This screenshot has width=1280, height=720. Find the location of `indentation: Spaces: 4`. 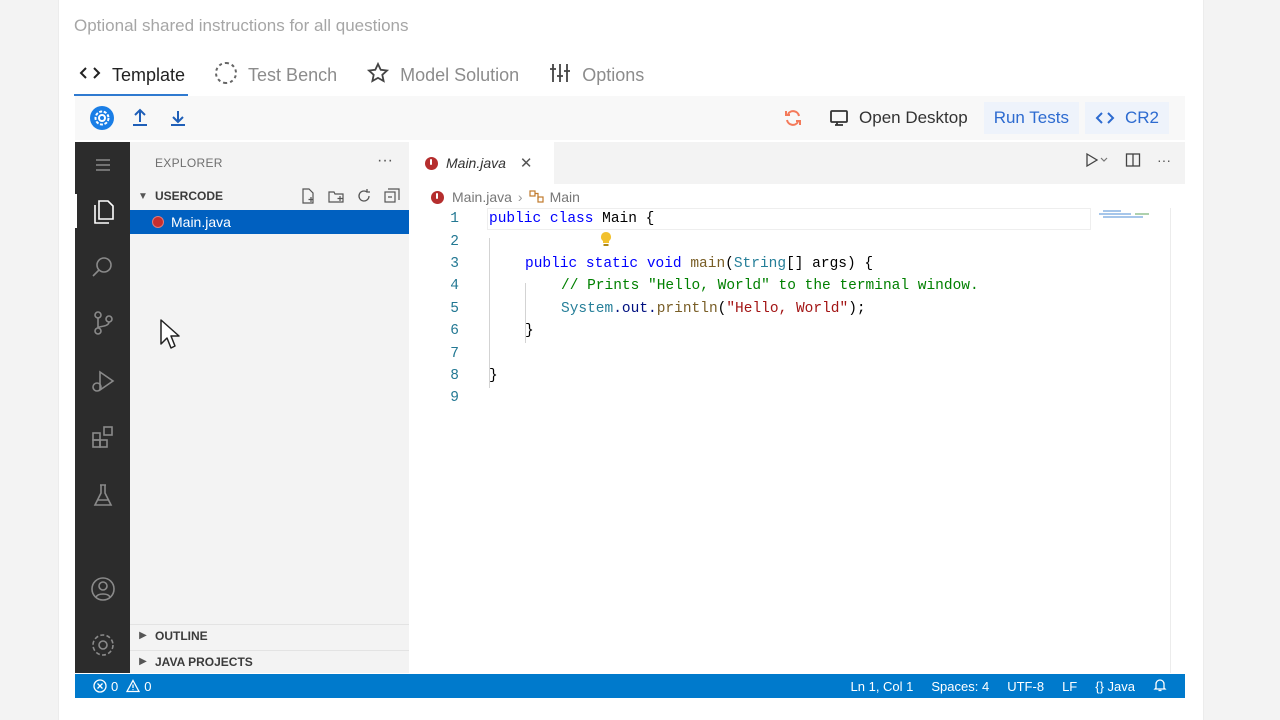

indentation: Spaces: 4 is located at coordinates (960, 686).